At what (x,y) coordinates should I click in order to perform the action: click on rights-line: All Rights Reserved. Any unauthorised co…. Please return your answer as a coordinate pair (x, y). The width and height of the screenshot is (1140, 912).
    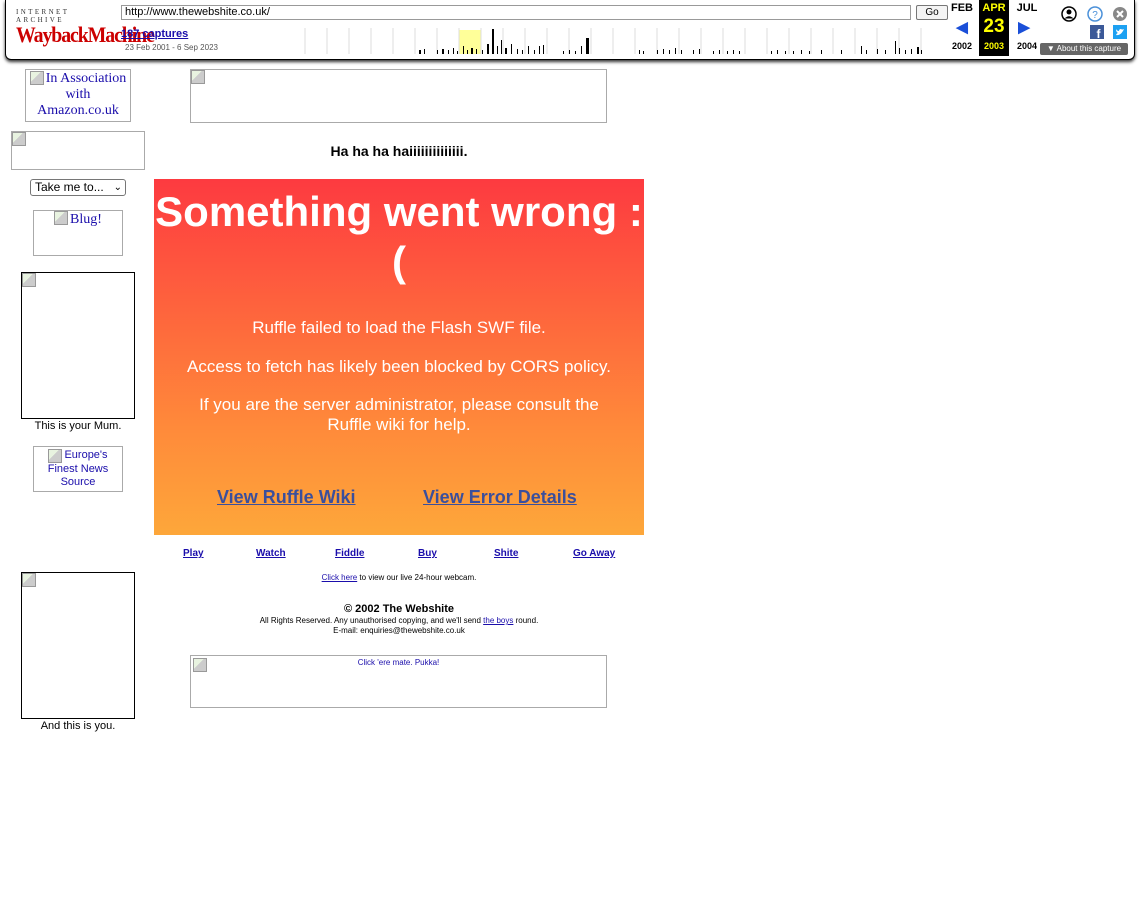
    Looking at the image, I should click on (399, 620).